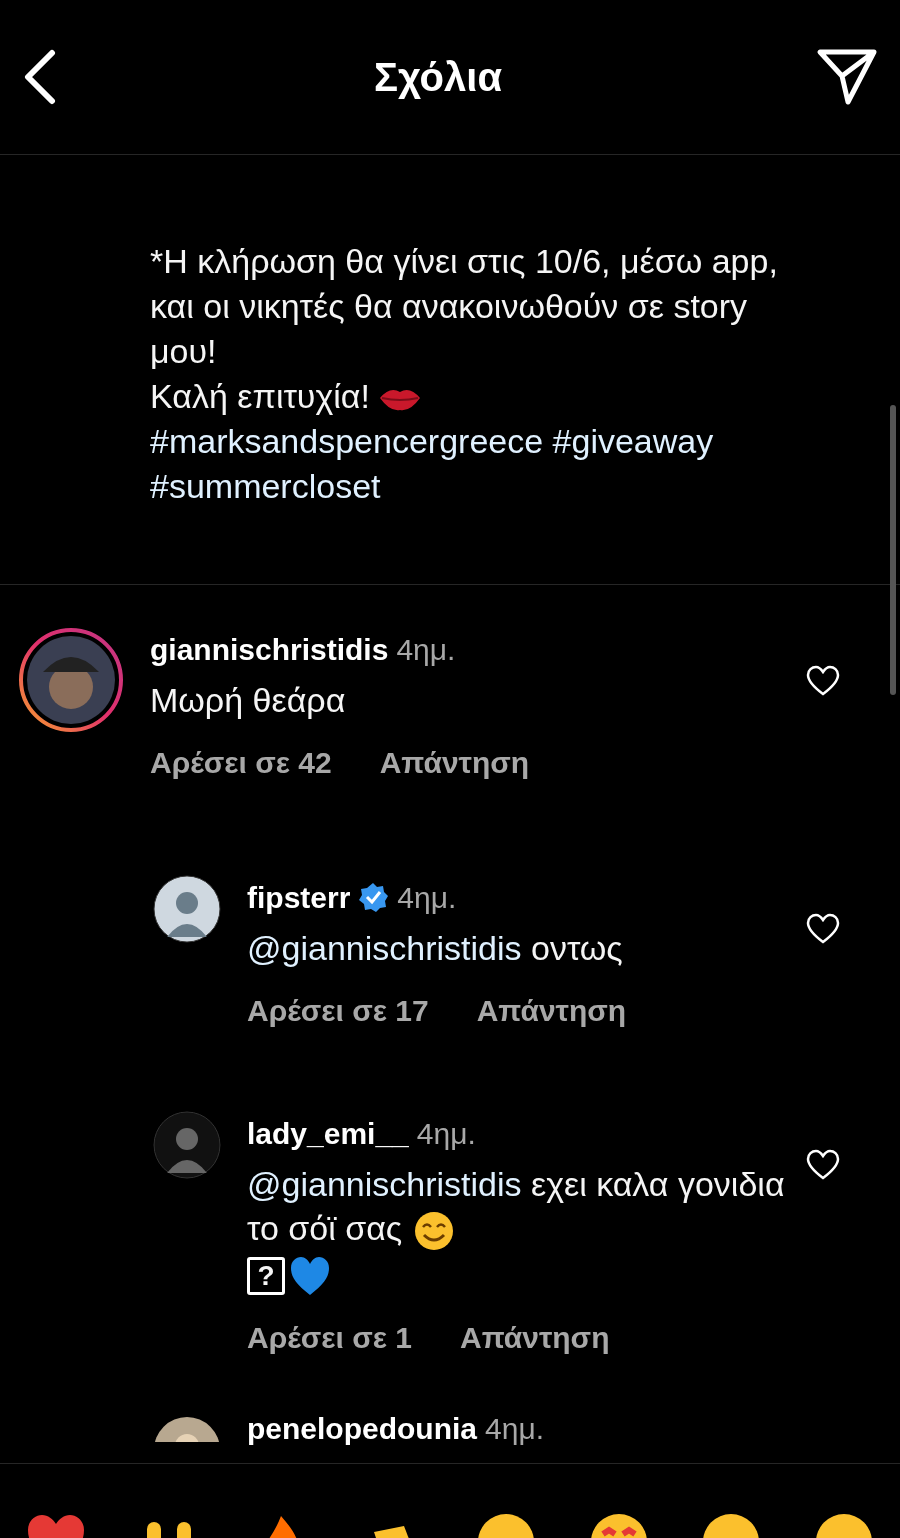 The image size is (900, 1538). What do you see at coordinates (299, 897) in the screenshot?
I see `username-link: fipsterr` at bounding box center [299, 897].